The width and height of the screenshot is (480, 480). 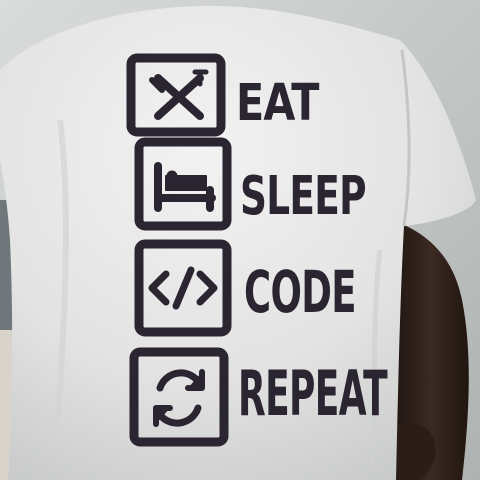 I want to click on print-word-sleep: SLEEP, so click(x=303, y=196).